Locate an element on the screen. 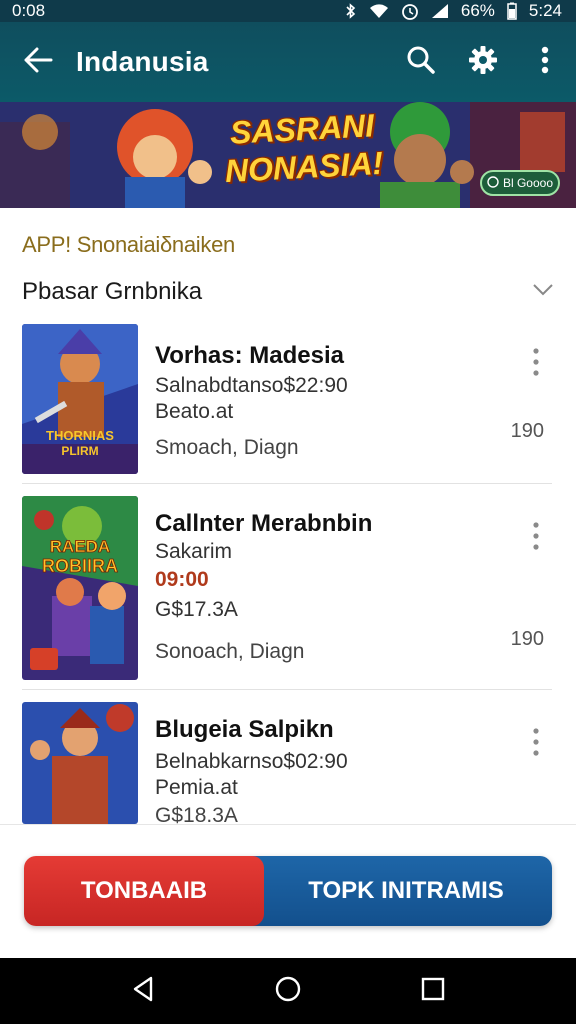 The height and width of the screenshot is (1024, 576). nav-home-icon is located at coordinates (288, 991).